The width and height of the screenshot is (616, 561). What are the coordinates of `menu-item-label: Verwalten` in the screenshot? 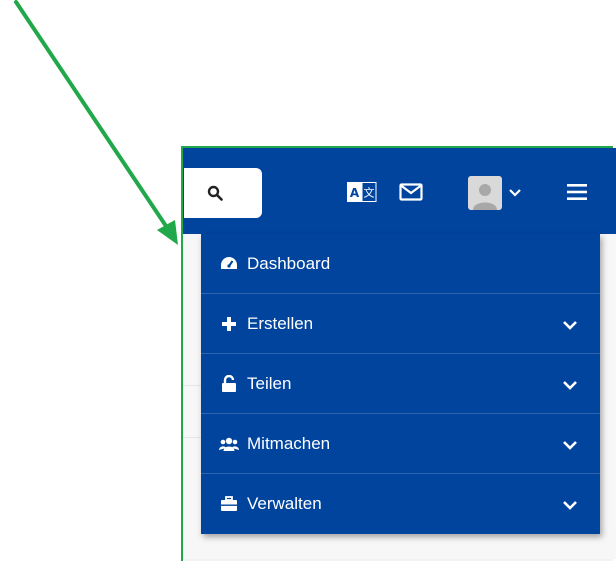 It's located at (284, 503).